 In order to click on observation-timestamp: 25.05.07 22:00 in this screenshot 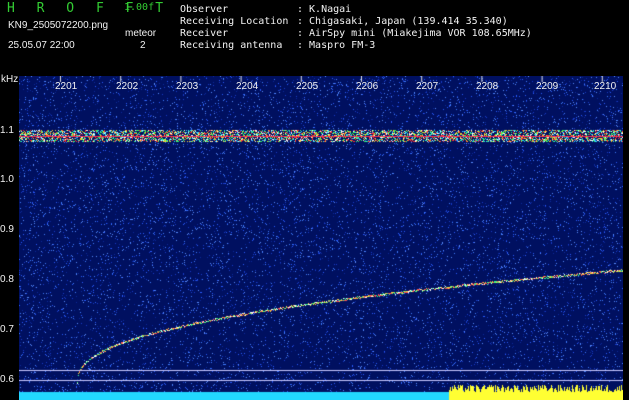, I will do `click(41, 45)`.